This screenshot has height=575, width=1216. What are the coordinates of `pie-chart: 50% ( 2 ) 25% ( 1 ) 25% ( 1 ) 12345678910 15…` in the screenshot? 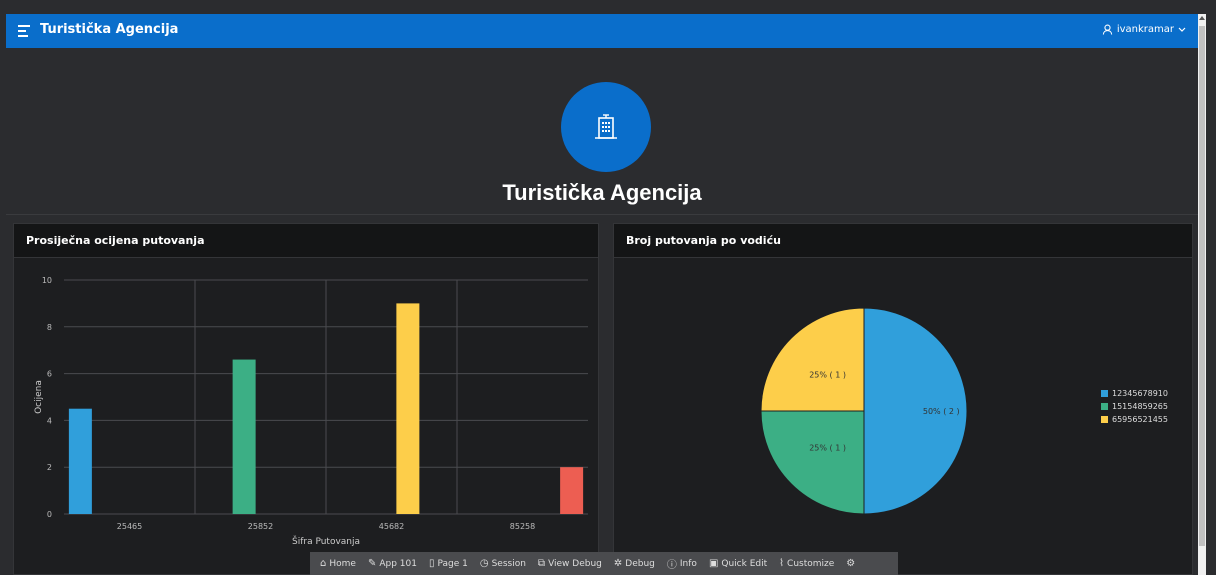 It's located at (964, 411).